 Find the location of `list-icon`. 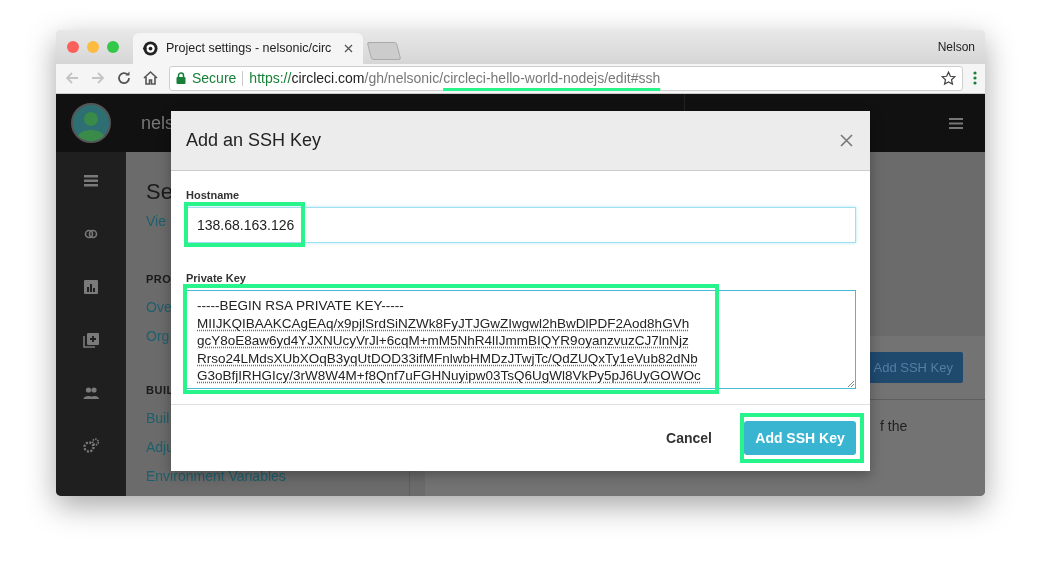

list-icon is located at coordinates (91, 181).